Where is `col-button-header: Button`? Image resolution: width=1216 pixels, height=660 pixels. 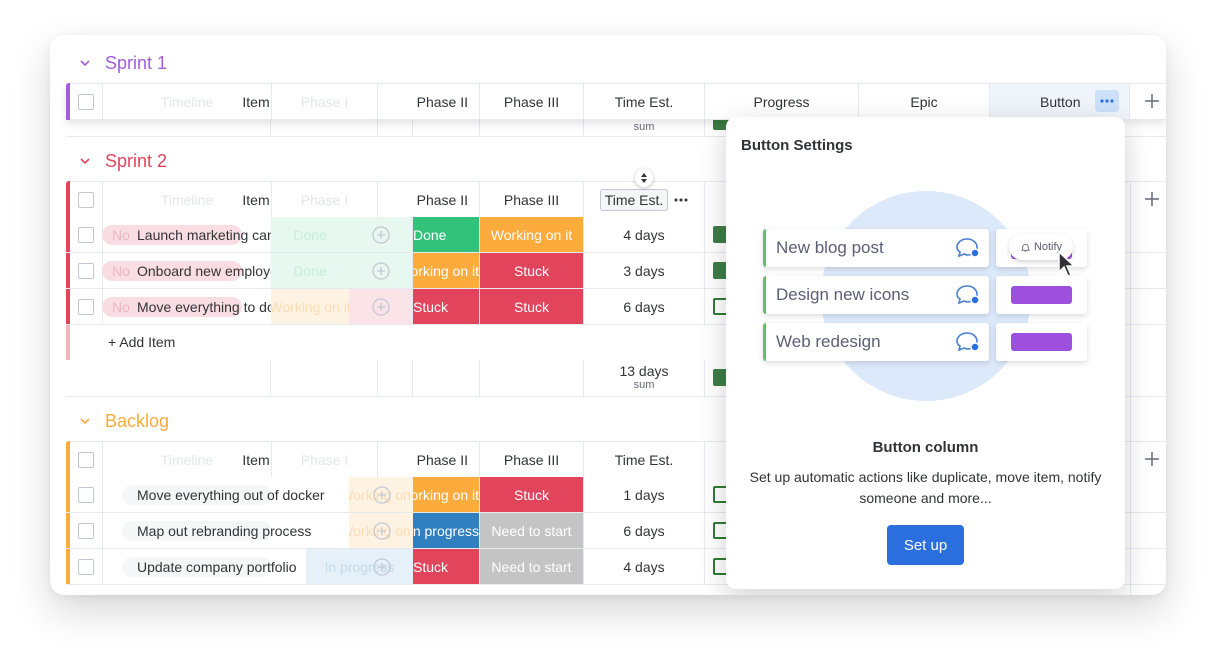 col-button-header: Button is located at coordinates (1060, 101).